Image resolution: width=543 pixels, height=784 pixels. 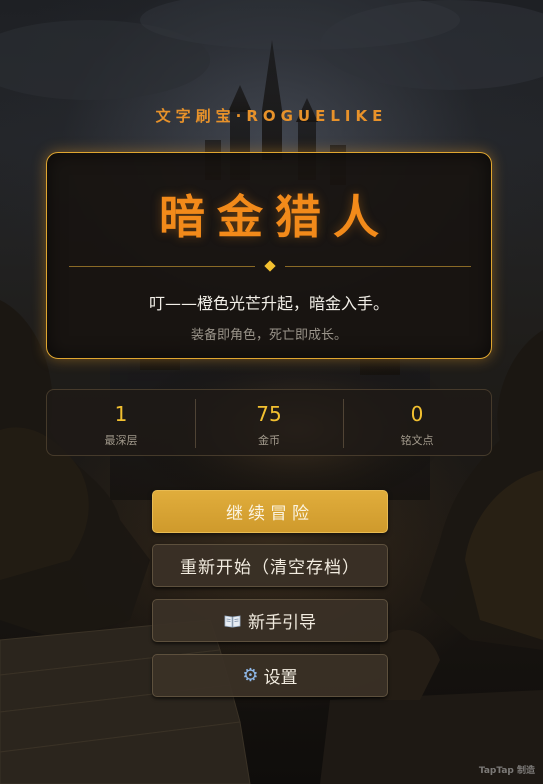 I want to click on stat-label: 铭文点, so click(x=417, y=440).